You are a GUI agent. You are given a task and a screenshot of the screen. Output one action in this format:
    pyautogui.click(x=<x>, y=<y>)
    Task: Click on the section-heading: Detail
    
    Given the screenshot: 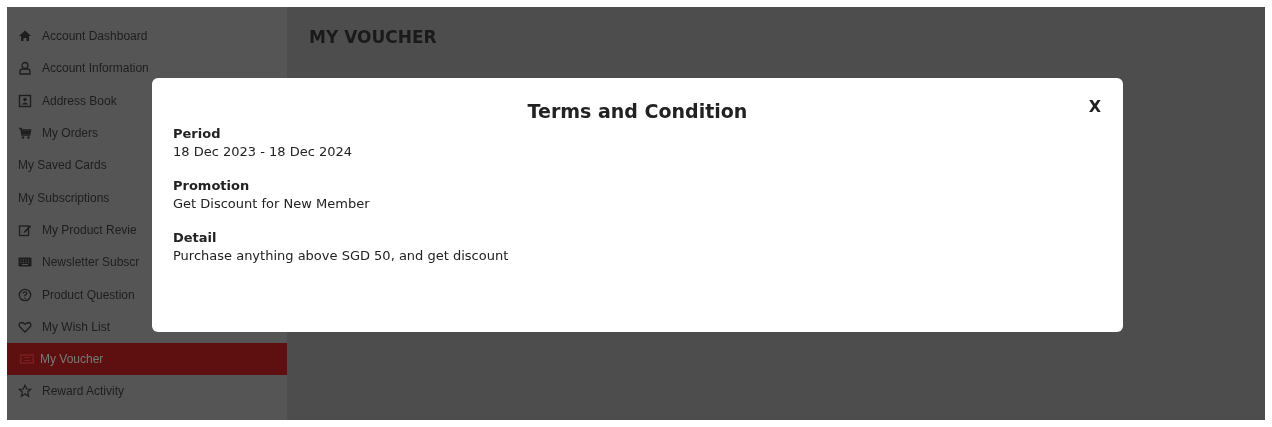 What is the action you would take?
    pyautogui.click(x=195, y=238)
    